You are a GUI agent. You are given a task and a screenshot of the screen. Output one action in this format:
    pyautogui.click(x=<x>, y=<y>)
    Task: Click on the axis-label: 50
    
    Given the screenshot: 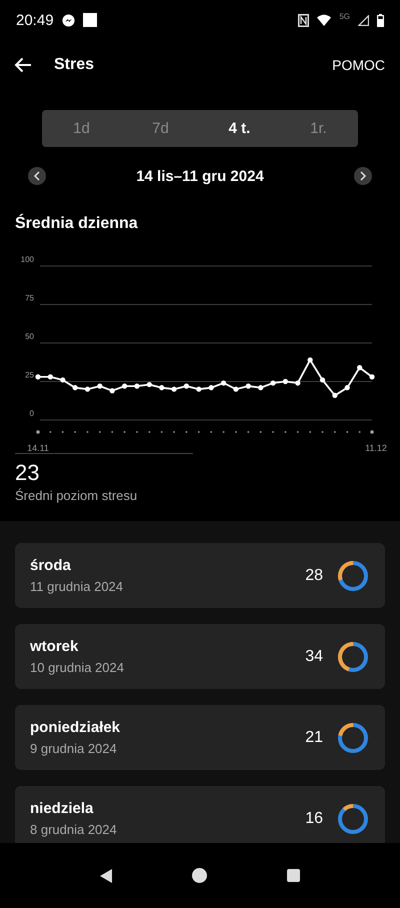 What is the action you would take?
    pyautogui.click(x=29, y=336)
    